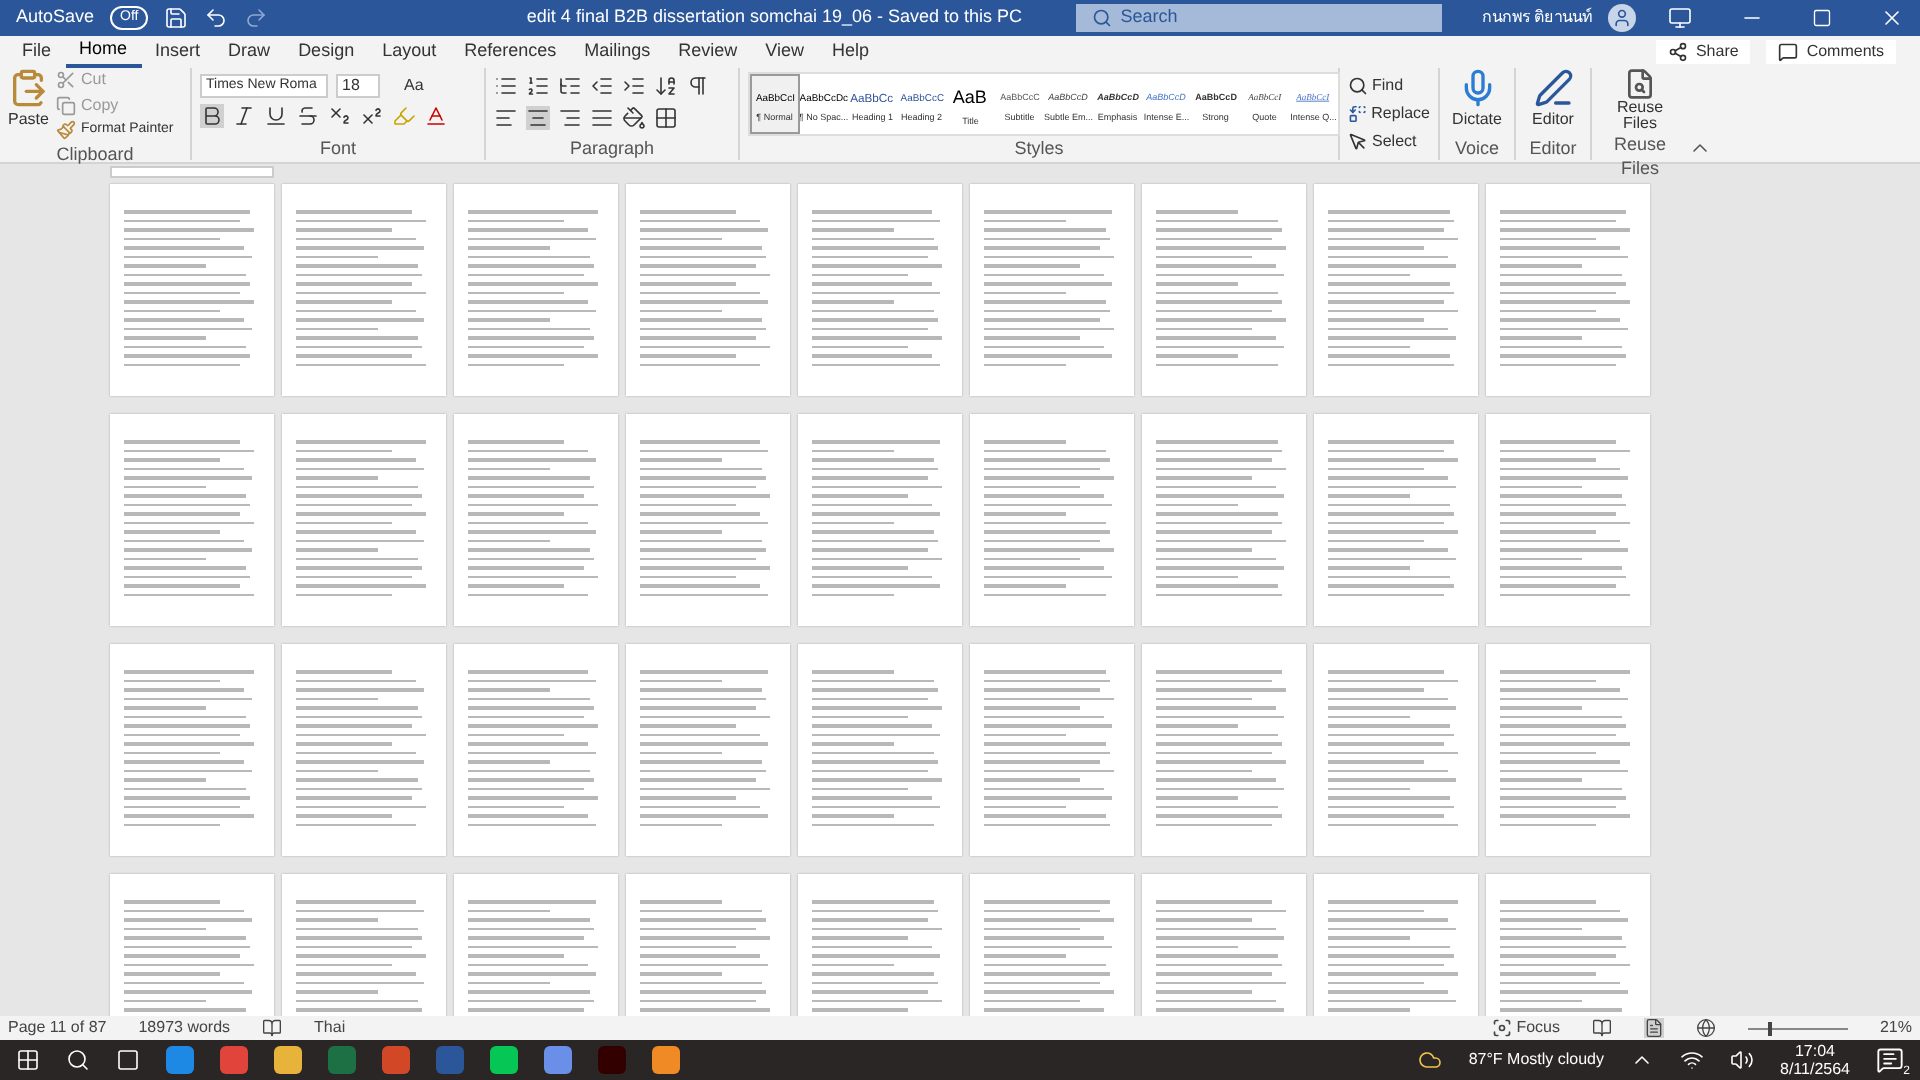 This screenshot has width=1920, height=1080. What do you see at coordinates (1389, 114) in the screenshot?
I see `replace-button: Replace` at bounding box center [1389, 114].